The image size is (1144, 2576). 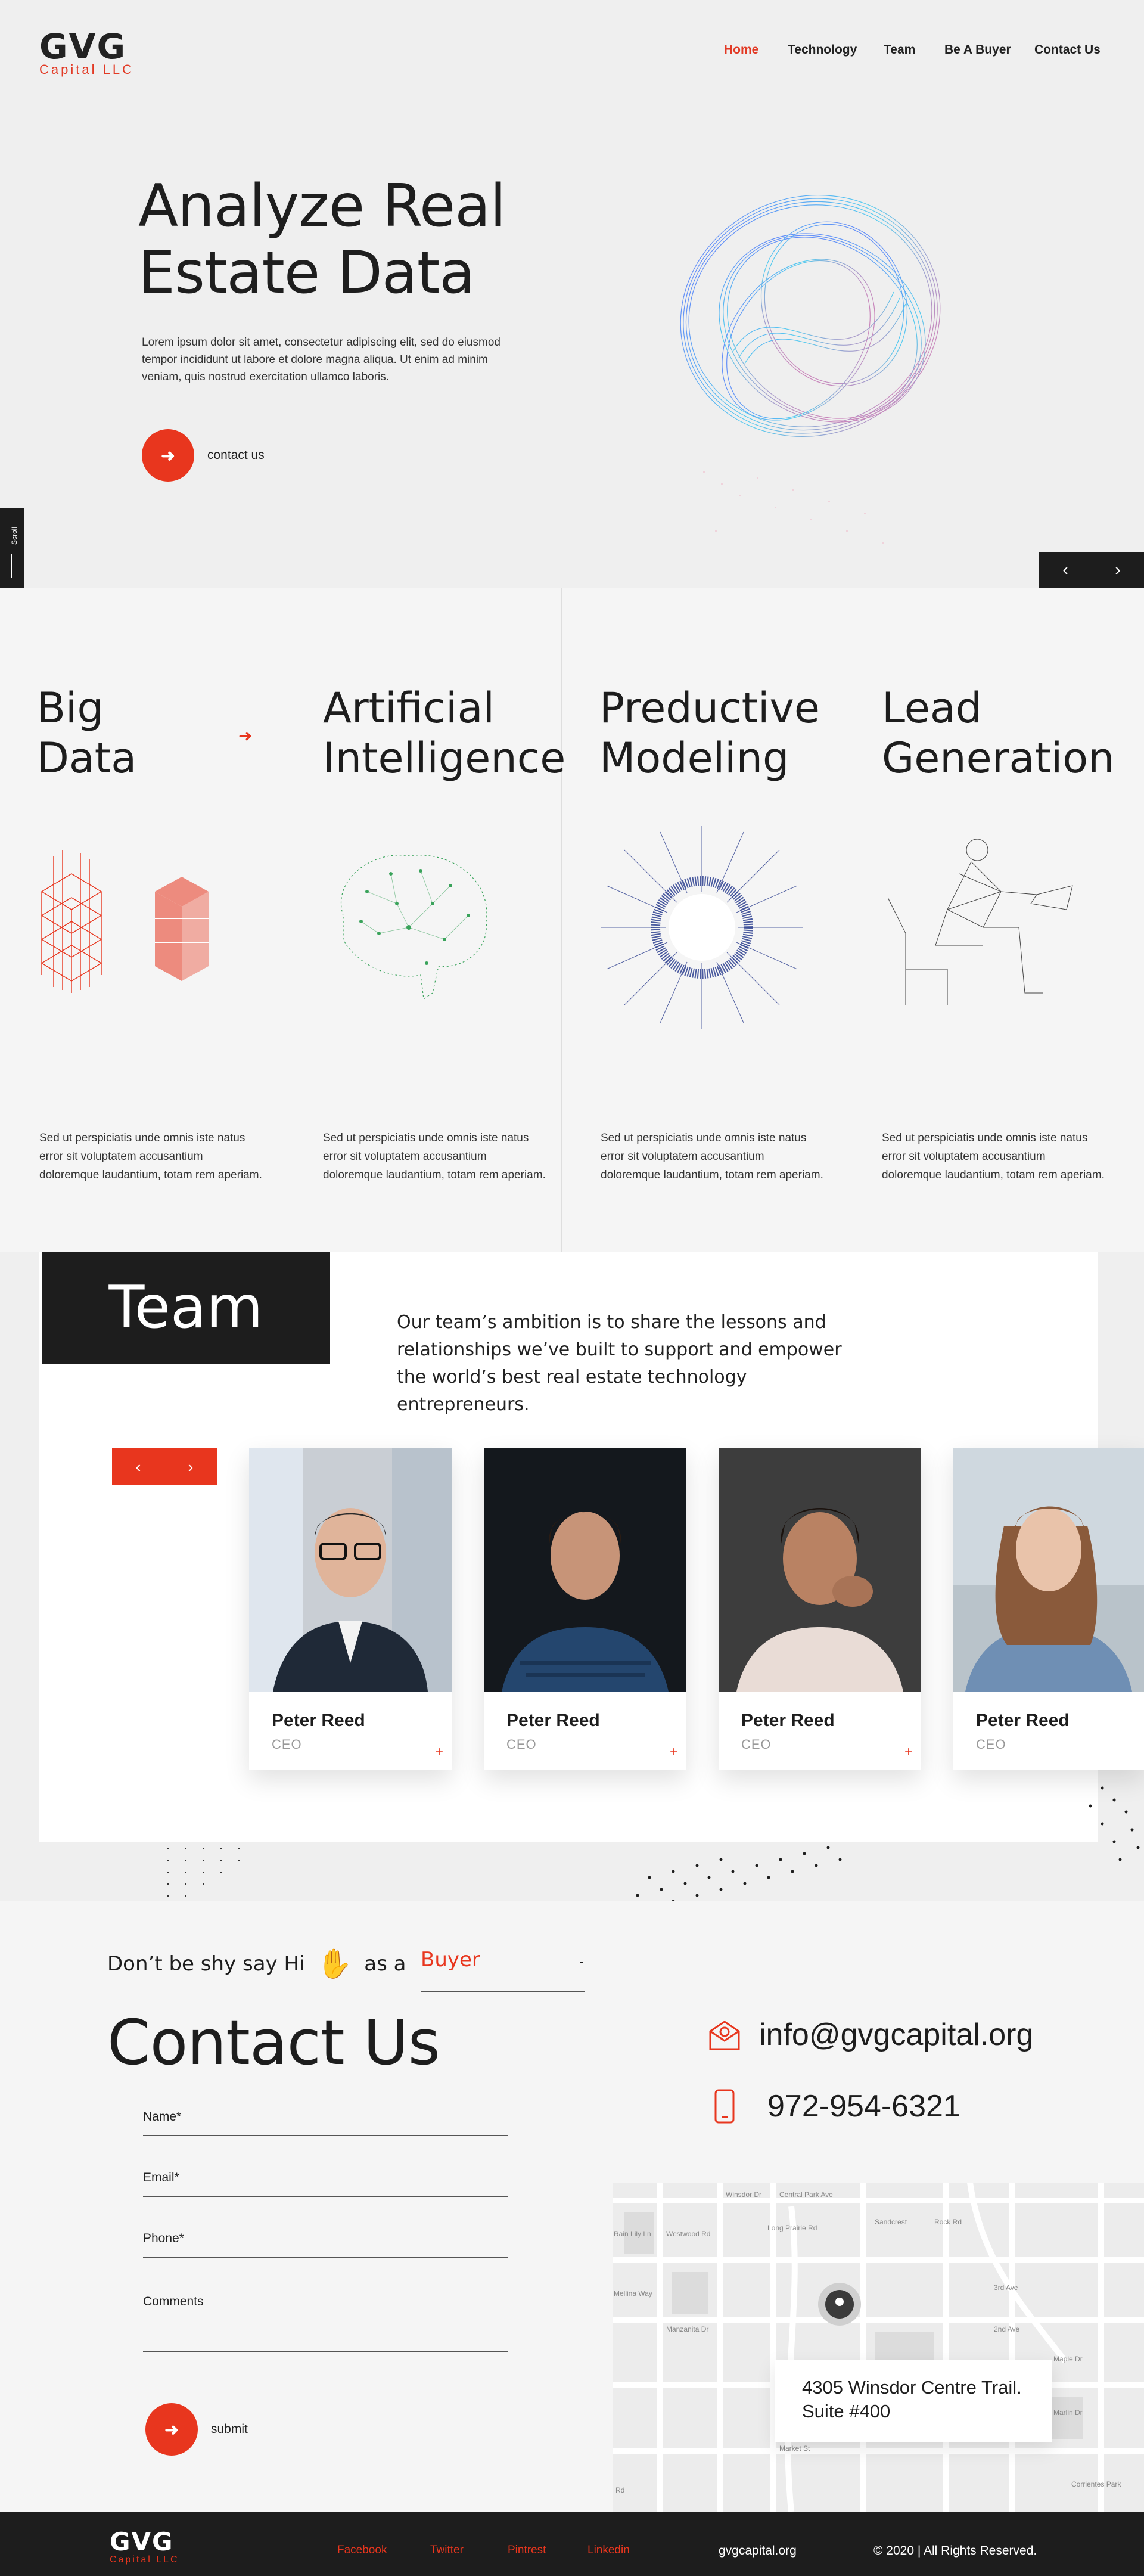 I want to click on comments-field, so click(x=326, y=2352).